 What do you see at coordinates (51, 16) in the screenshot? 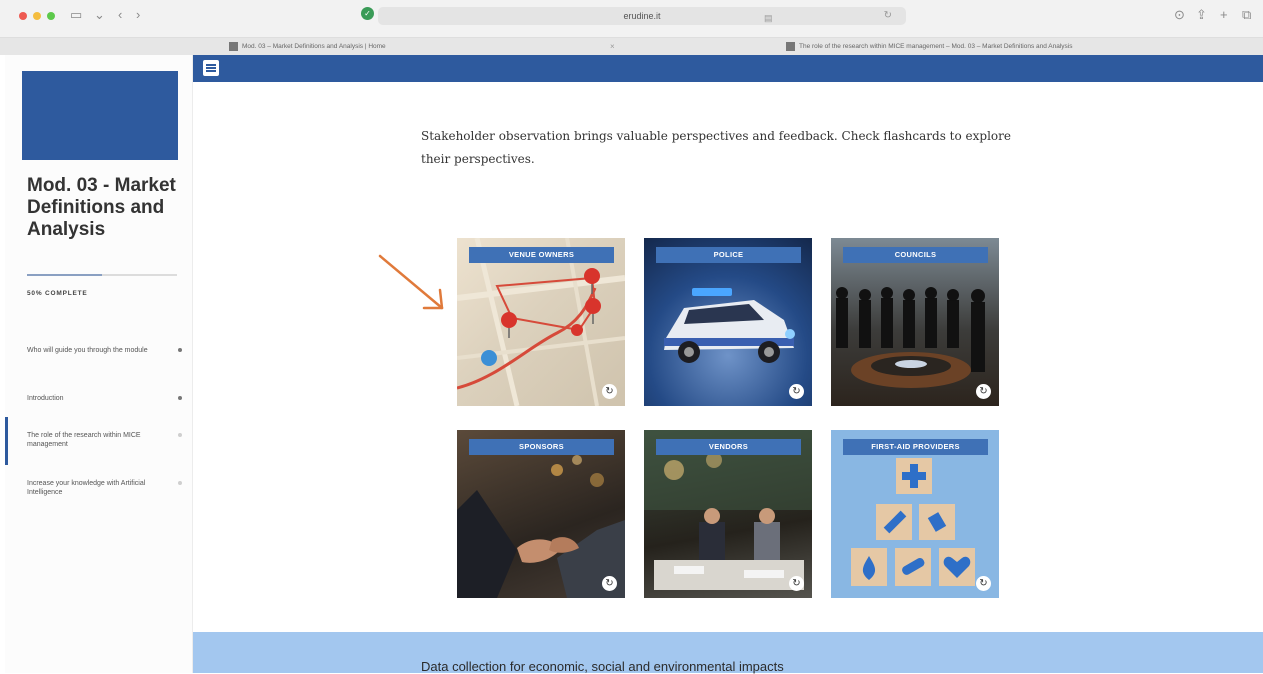
I see `maximize-window-button` at bounding box center [51, 16].